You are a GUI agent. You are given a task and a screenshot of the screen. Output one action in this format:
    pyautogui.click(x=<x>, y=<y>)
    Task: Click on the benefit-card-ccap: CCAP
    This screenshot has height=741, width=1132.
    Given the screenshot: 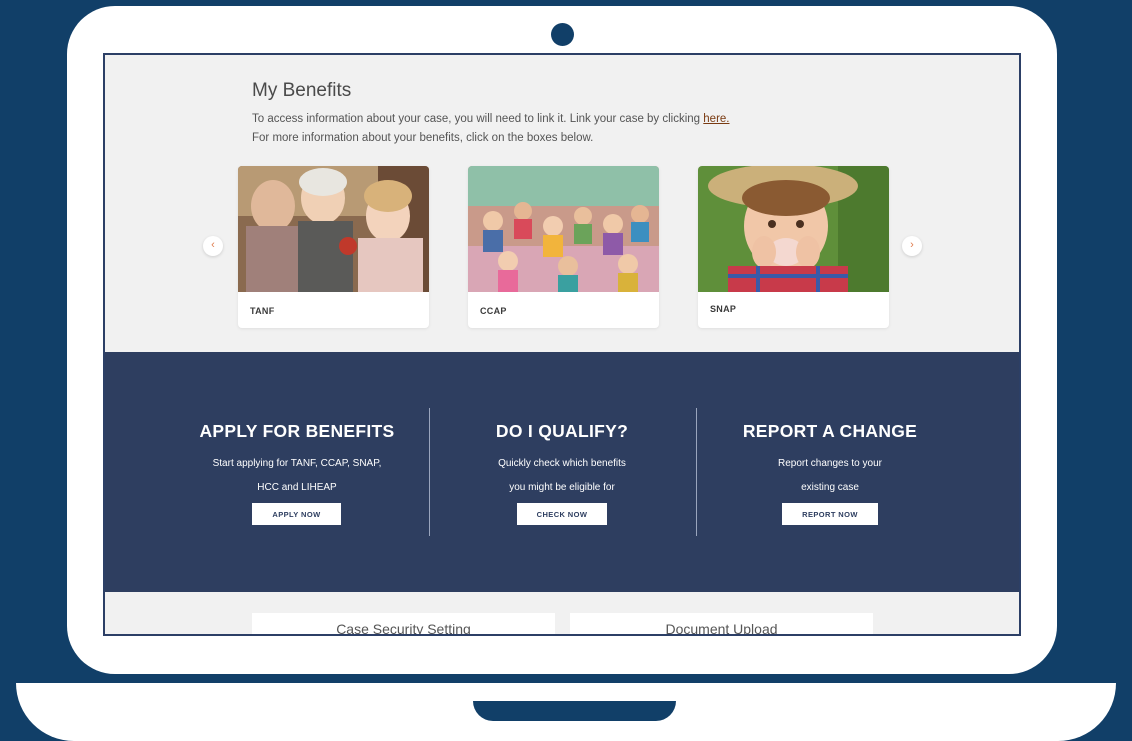 What is the action you would take?
    pyautogui.click(x=563, y=247)
    